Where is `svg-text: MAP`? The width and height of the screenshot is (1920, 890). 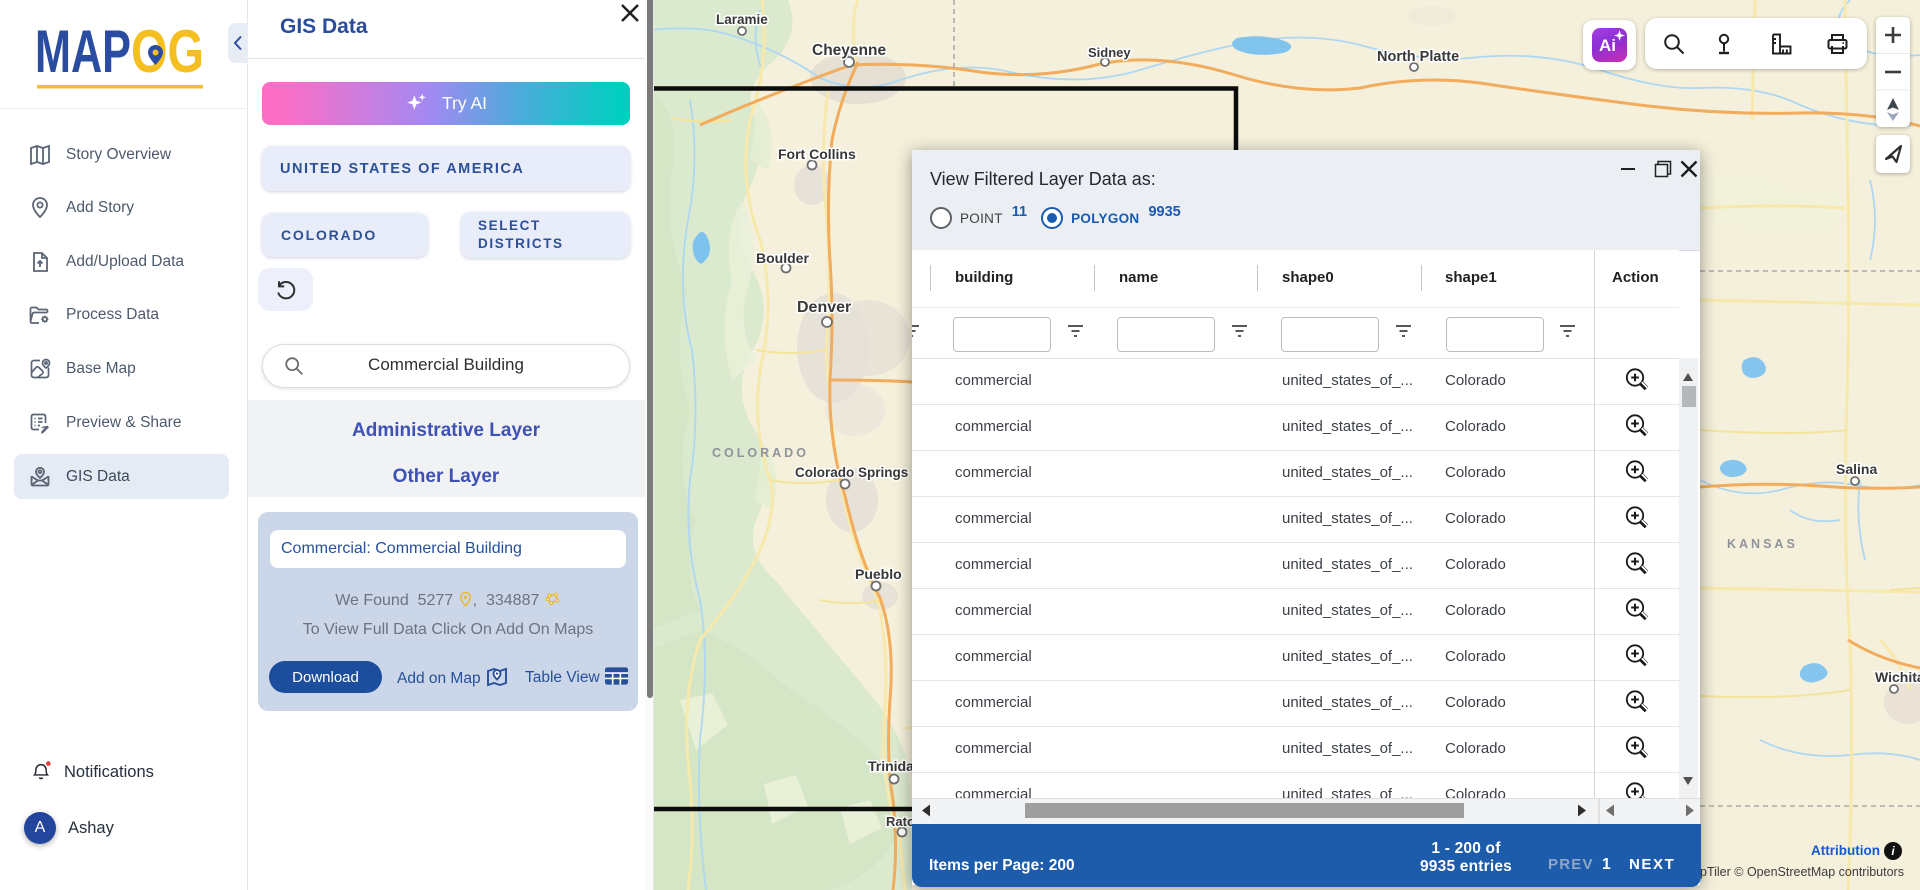
svg-text: MAP is located at coordinates (83, 51).